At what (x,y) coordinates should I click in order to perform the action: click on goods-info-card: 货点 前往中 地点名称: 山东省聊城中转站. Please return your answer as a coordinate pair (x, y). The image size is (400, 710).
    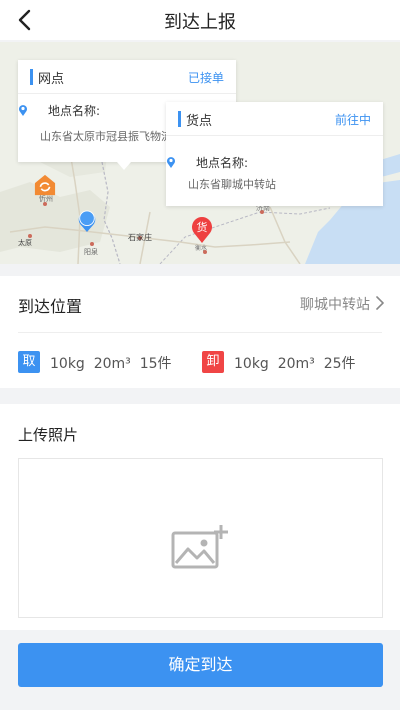
    Looking at the image, I should click on (274, 154).